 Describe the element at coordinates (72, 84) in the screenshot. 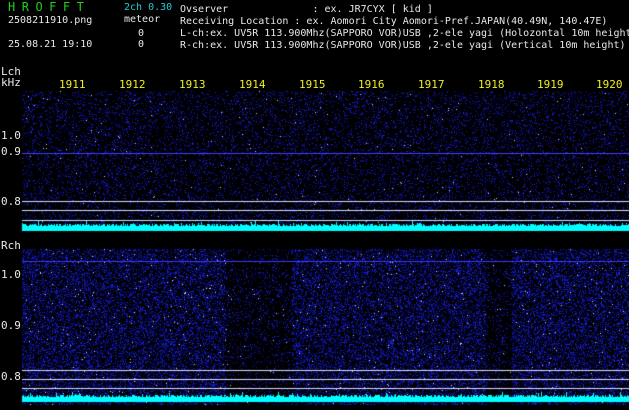

I see `time-tick: 1911` at that location.